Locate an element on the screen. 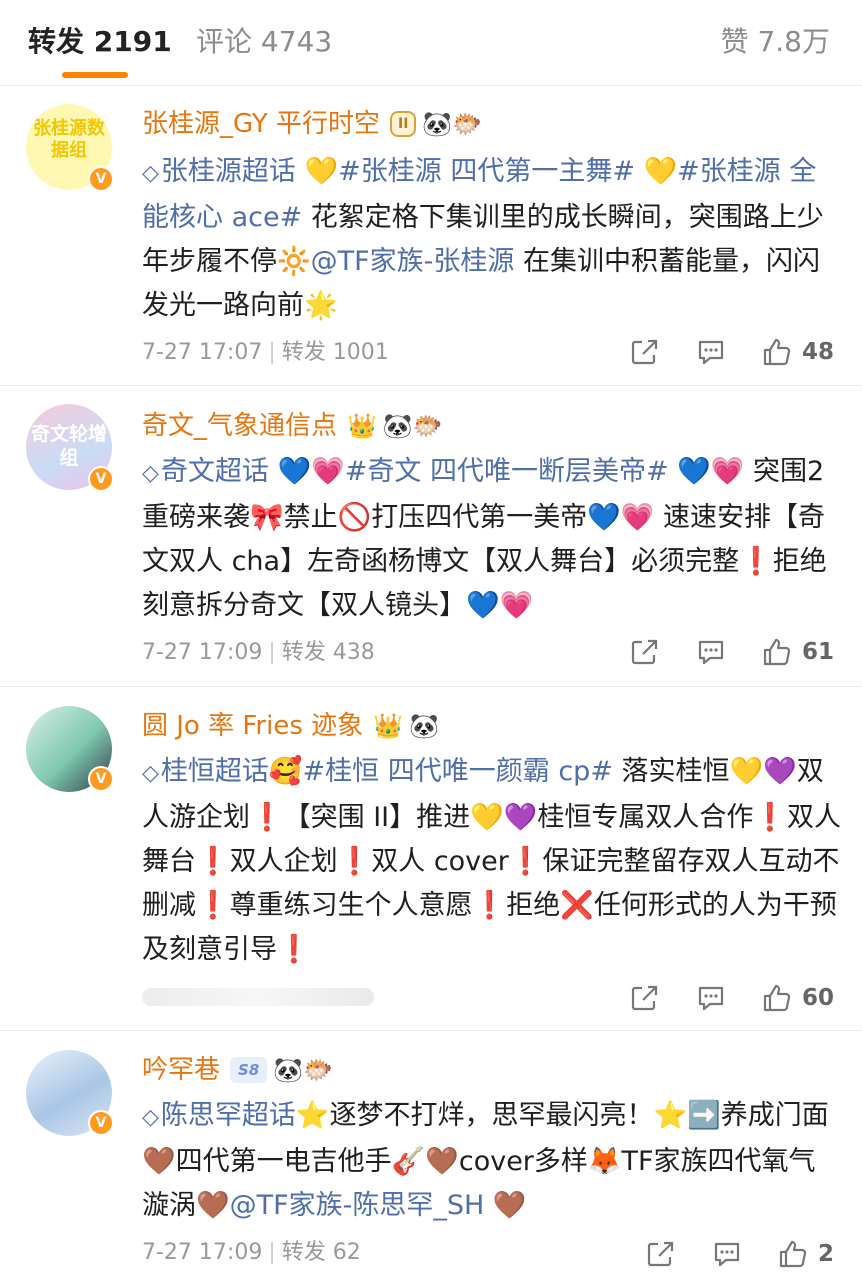  post-actions: 48 is located at coordinates (714, 352).